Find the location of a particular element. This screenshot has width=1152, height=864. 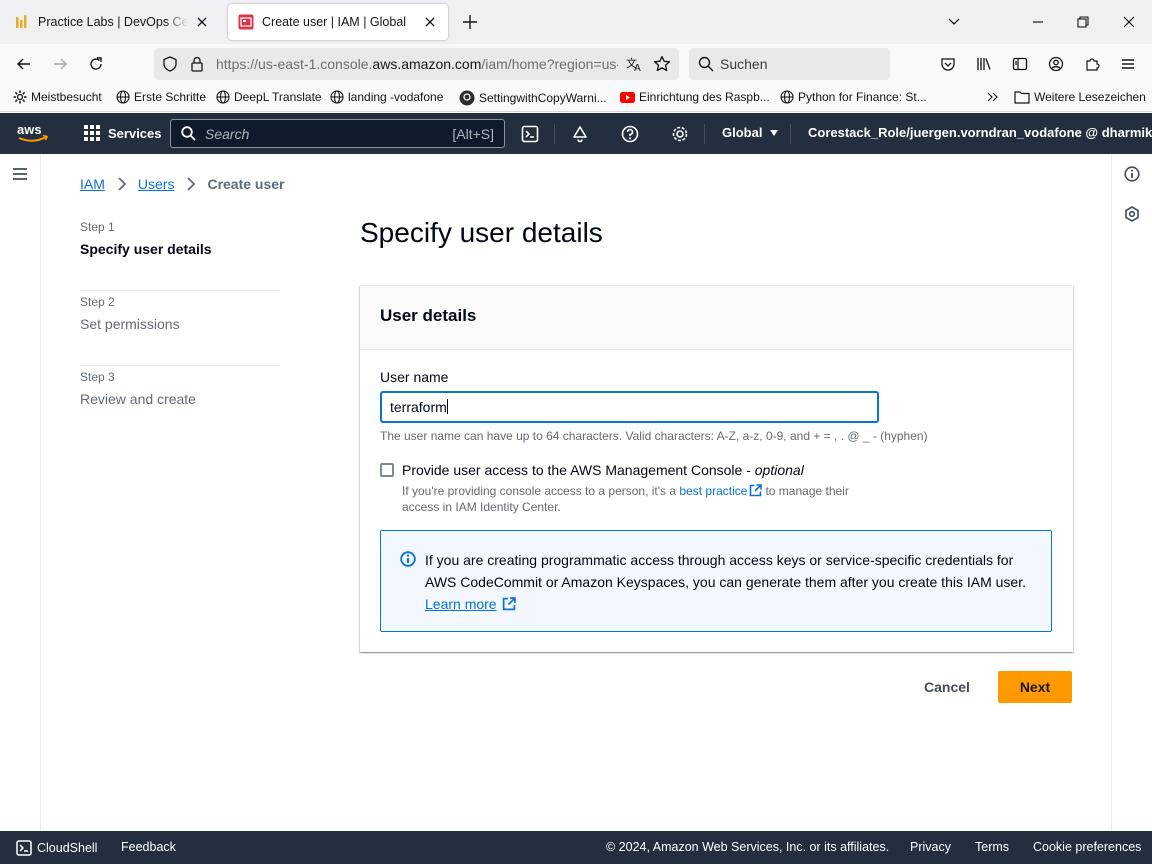

cancel-button: Cancel is located at coordinates (947, 687).